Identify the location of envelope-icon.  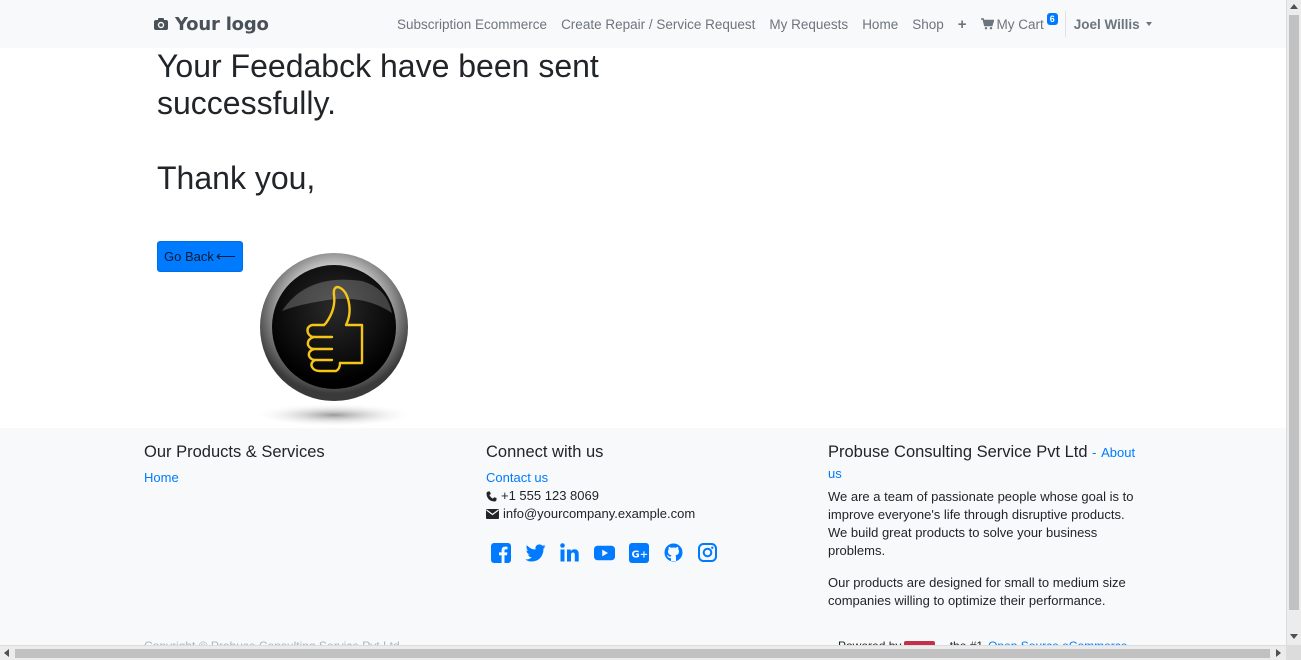
(492, 514).